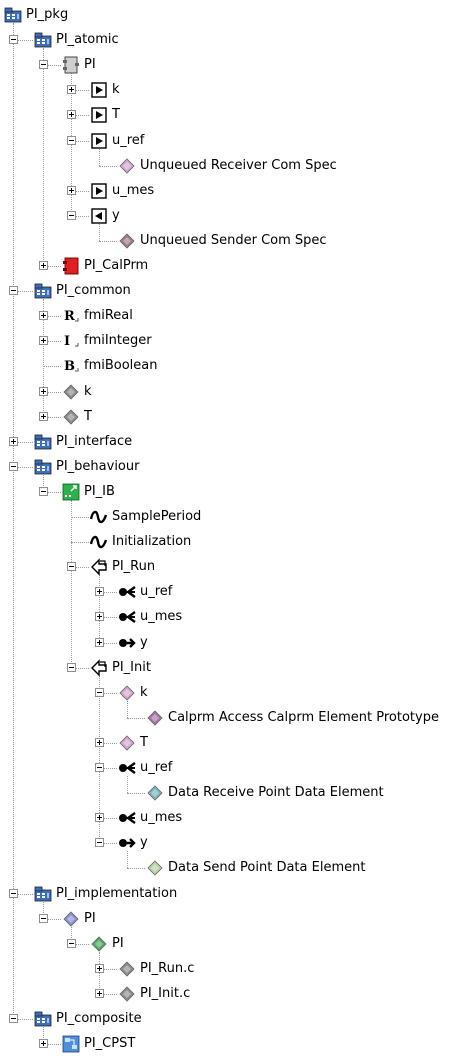 The width and height of the screenshot is (469, 1059). I want to click on tree-node-calprm-access-calprm-element-prototype: Calprm Access Calprm Element Prototype, so click(234, 718).